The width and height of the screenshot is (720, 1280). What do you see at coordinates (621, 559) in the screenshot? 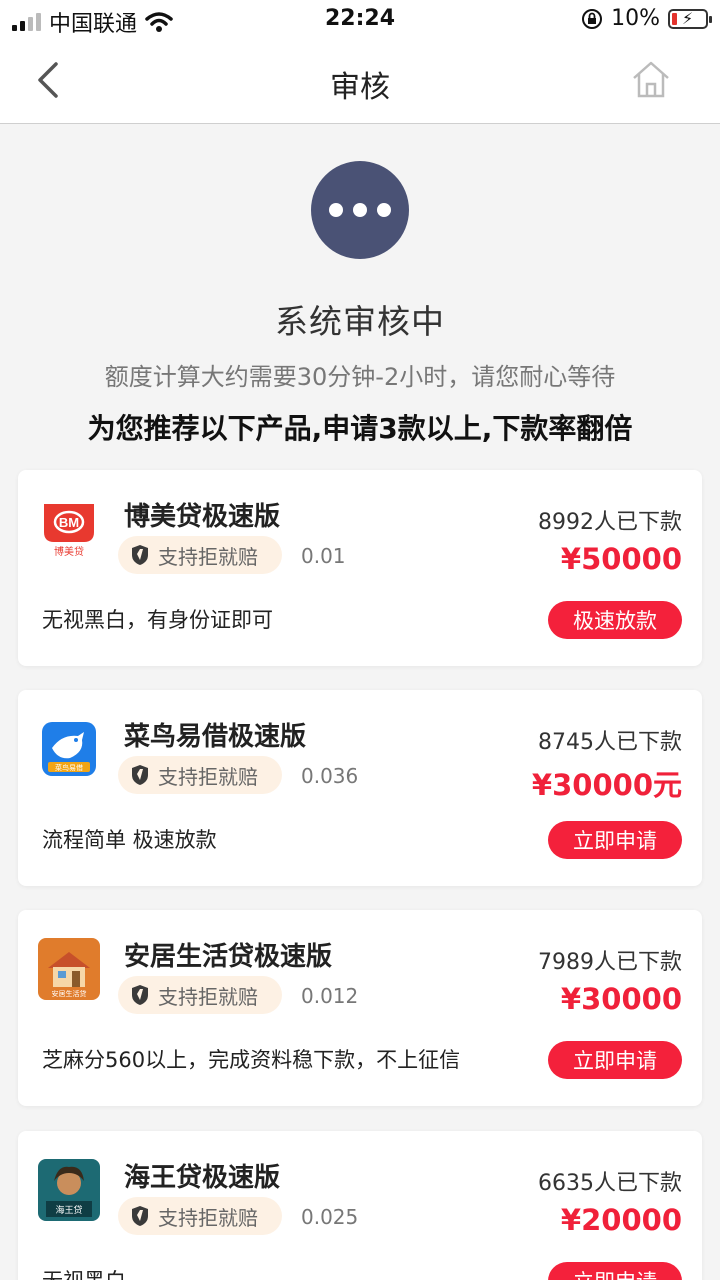
I see `loan-amount: ¥50000` at bounding box center [621, 559].